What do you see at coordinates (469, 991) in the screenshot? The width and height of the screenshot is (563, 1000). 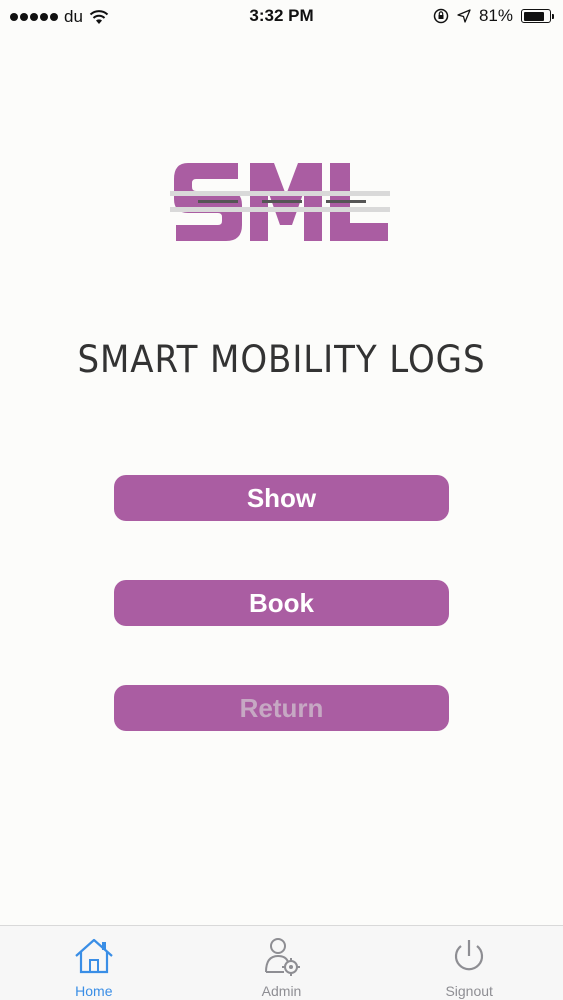 I see `tab-signout-label: Signout` at bounding box center [469, 991].